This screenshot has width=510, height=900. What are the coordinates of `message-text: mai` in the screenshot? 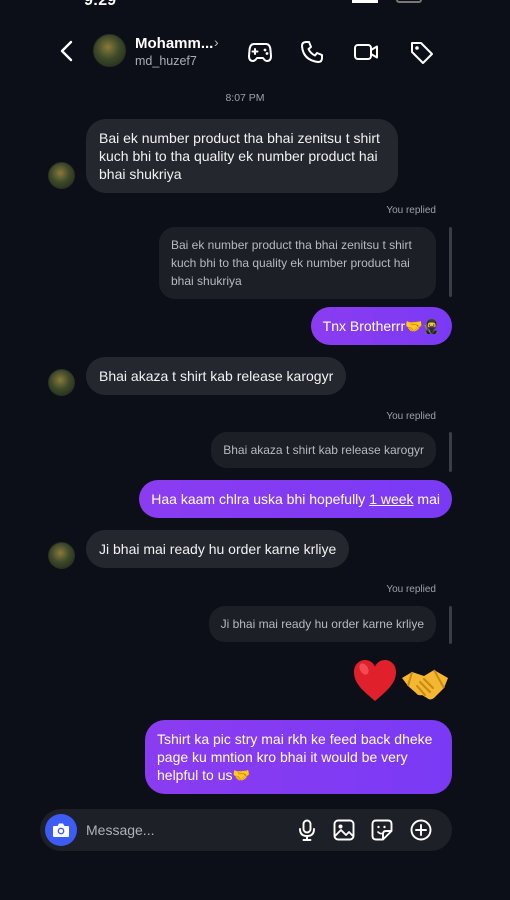 It's located at (426, 499).